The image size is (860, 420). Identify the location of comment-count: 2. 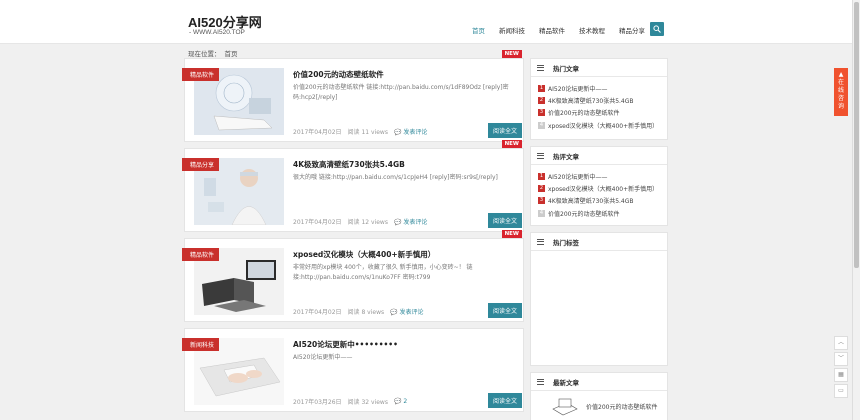
(405, 401).